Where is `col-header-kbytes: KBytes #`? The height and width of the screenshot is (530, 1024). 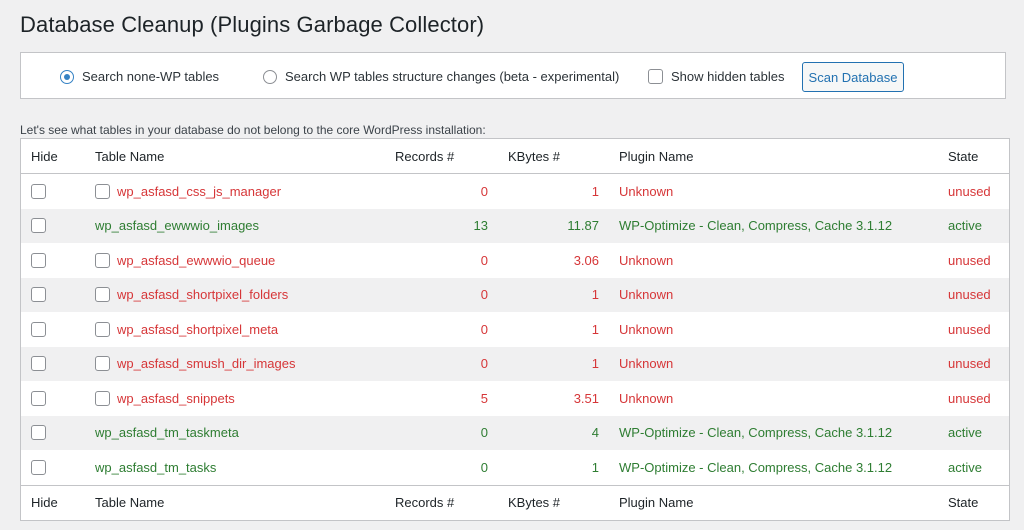
col-header-kbytes: KBytes # is located at coordinates (534, 156).